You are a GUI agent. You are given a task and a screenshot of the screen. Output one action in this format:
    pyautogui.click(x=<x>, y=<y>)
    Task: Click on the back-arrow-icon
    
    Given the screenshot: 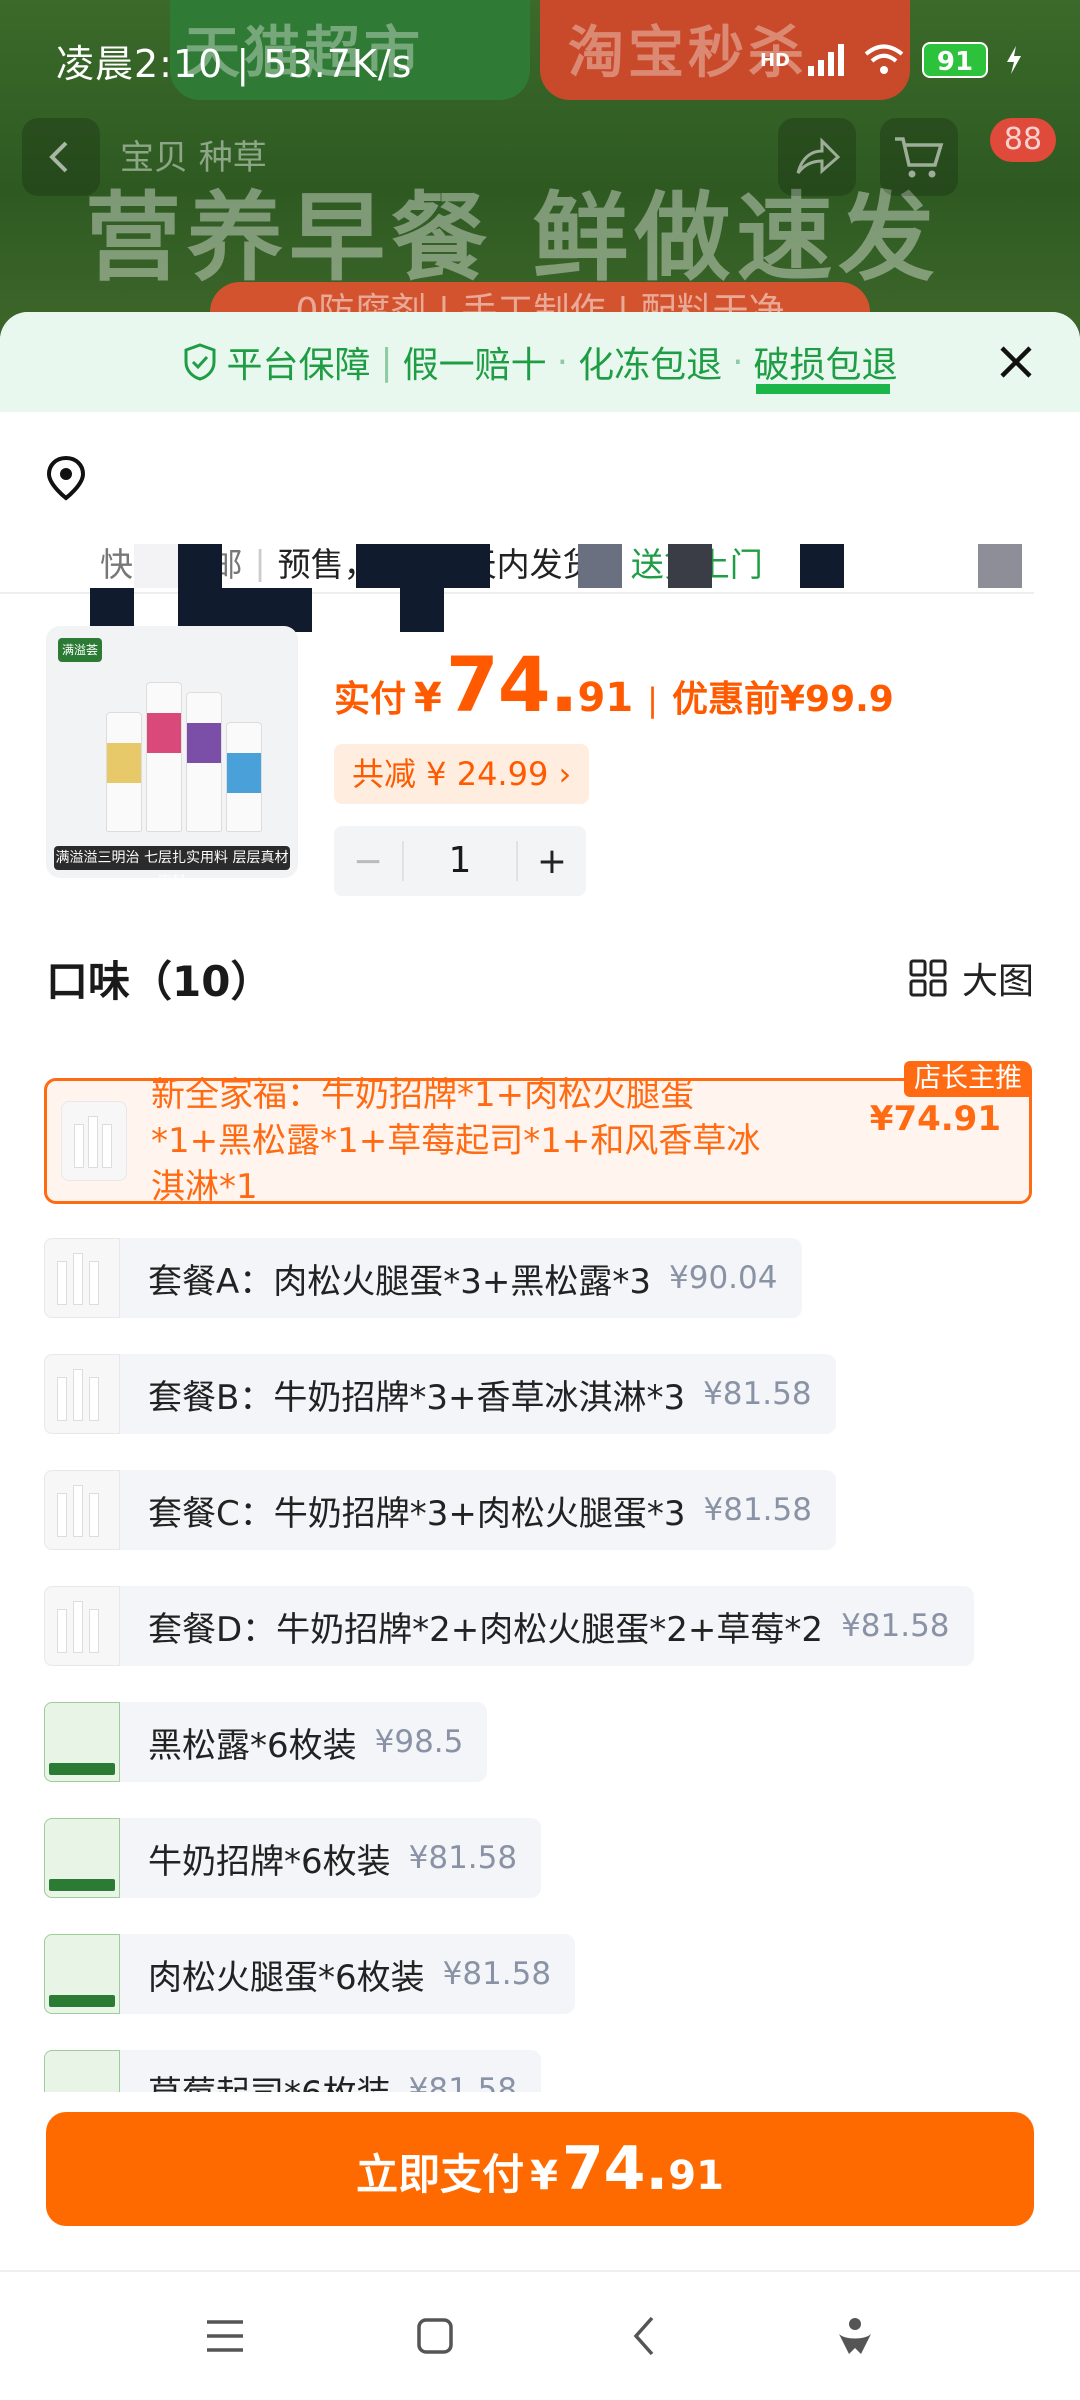 What is the action you would take?
    pyautogui.click(x=643, y=2336)
    